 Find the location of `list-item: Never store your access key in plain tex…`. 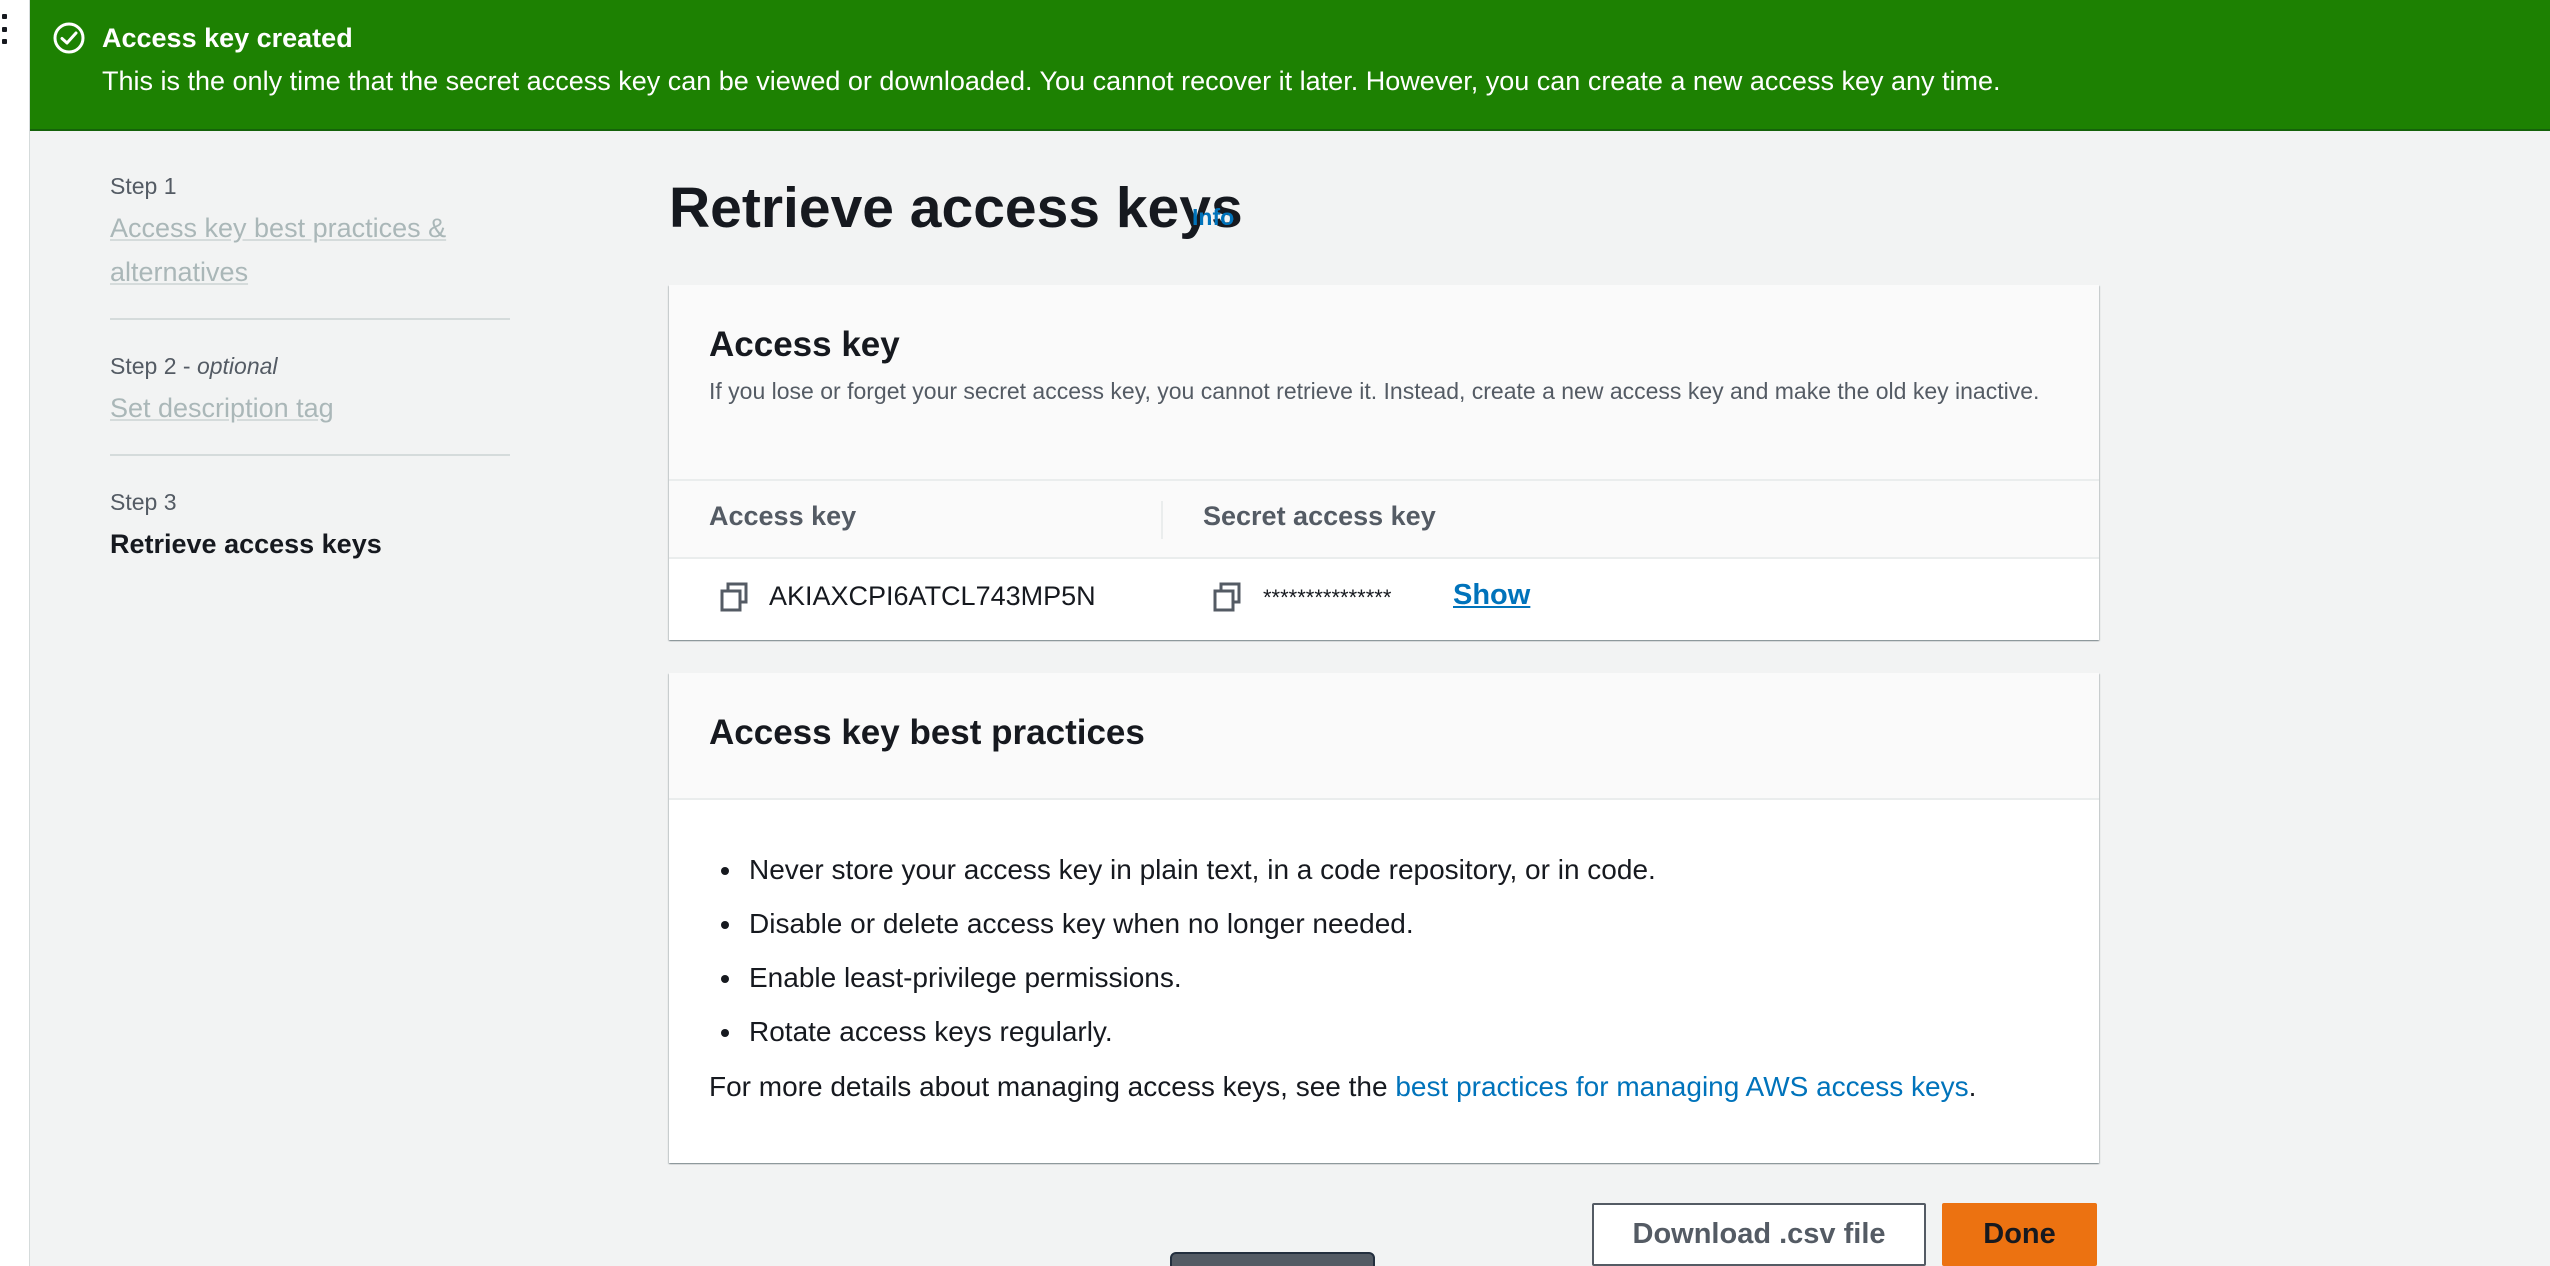

list-item: Never store your access key in plain tex… is located at coordinates (1182, 870).